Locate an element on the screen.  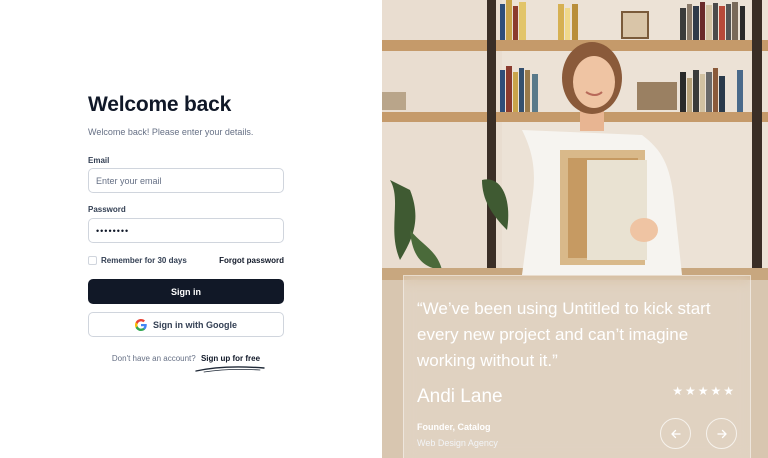
testimonial-name: Andi Lane is located at coordinates (460, 396).